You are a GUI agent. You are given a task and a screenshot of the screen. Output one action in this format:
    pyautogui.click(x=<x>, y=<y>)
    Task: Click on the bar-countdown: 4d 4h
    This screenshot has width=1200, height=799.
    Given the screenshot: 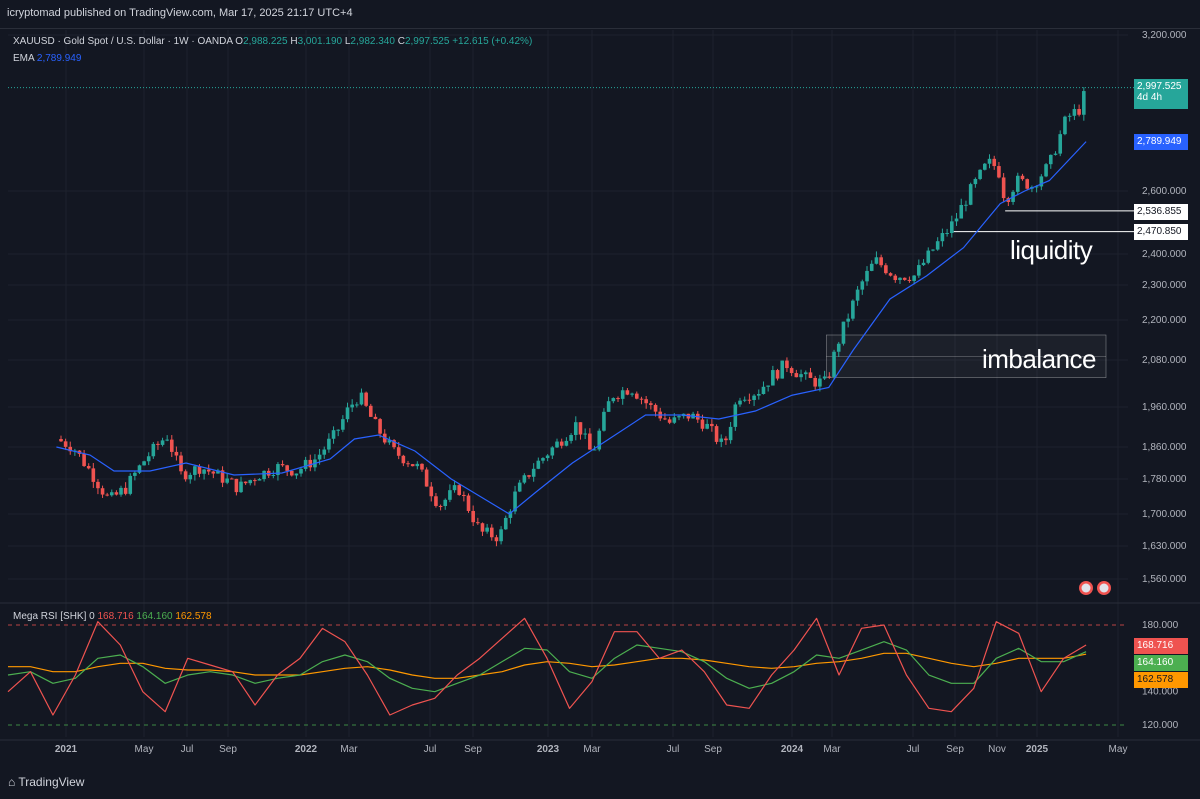 What is the action you would take?
    pyautogui.click(x=1150, y=97)
    